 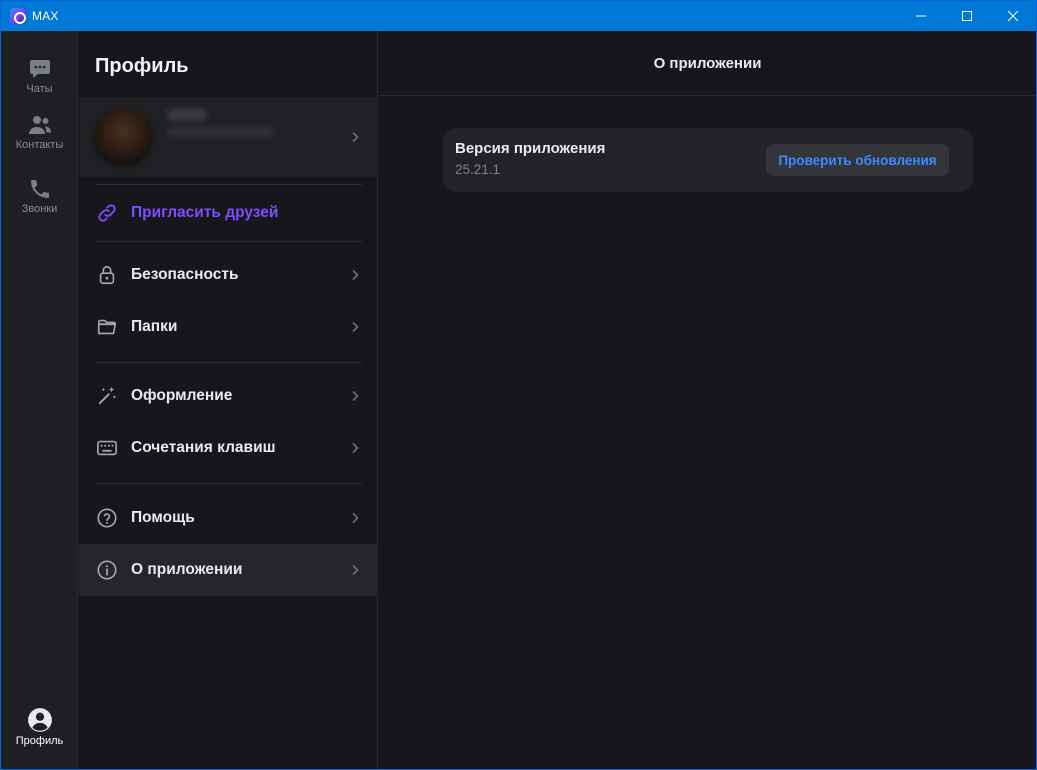 I want to click on rail-item-label: Профиль, so click(x=39, y=741).